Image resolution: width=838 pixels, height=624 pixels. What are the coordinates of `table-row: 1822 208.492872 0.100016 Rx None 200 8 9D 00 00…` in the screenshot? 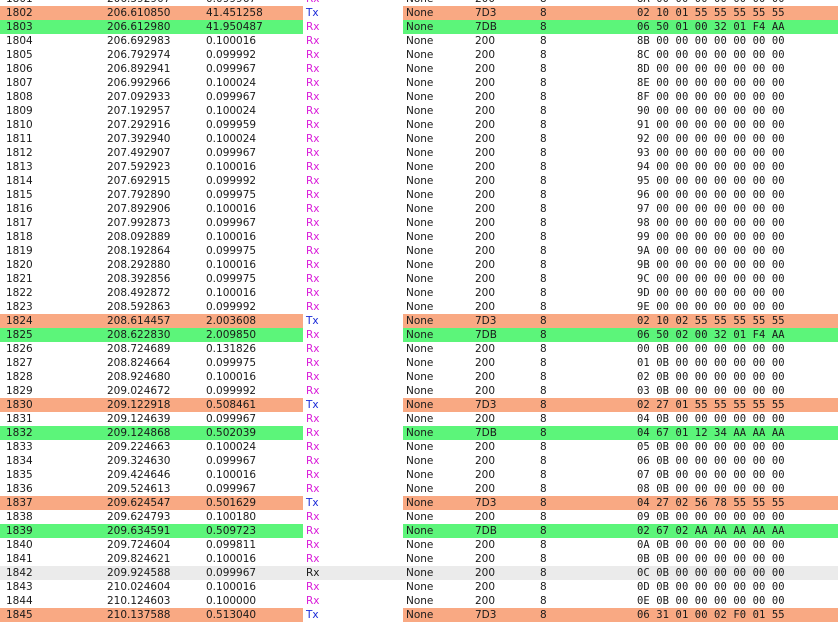 It's located at (419, 293).